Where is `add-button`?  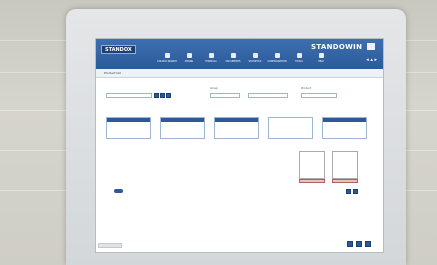
add-button is located at coordinates (162, 95).